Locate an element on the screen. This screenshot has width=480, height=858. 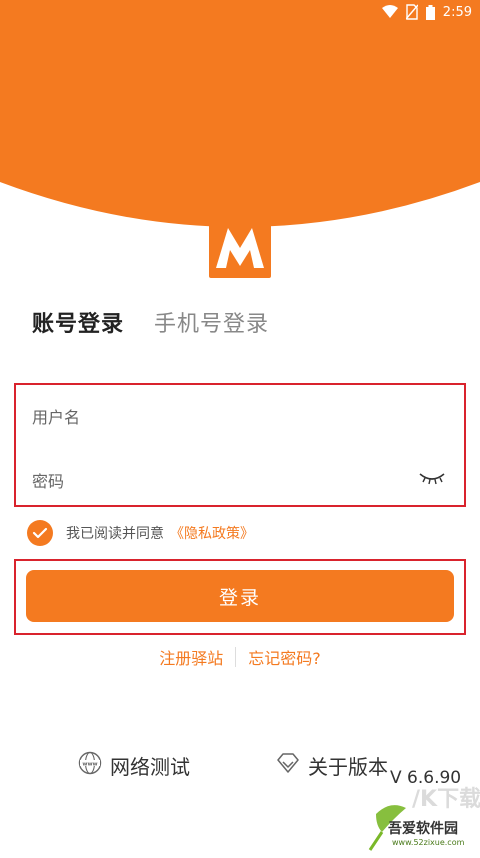
privacy-policy-link: 《隐私政策》 is located at coordinates (212, 533).